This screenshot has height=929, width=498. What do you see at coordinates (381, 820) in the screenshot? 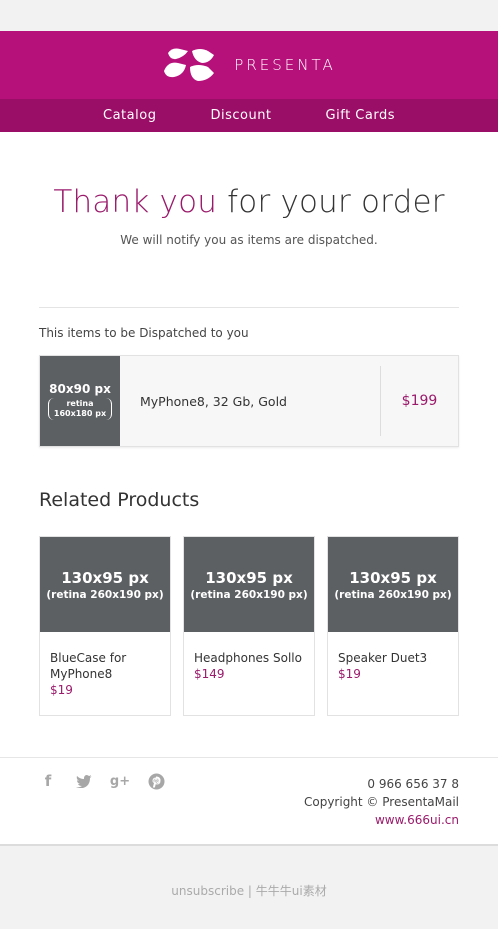
I see `website-link: www.666ui.cn` at bounding box center [381, 820].